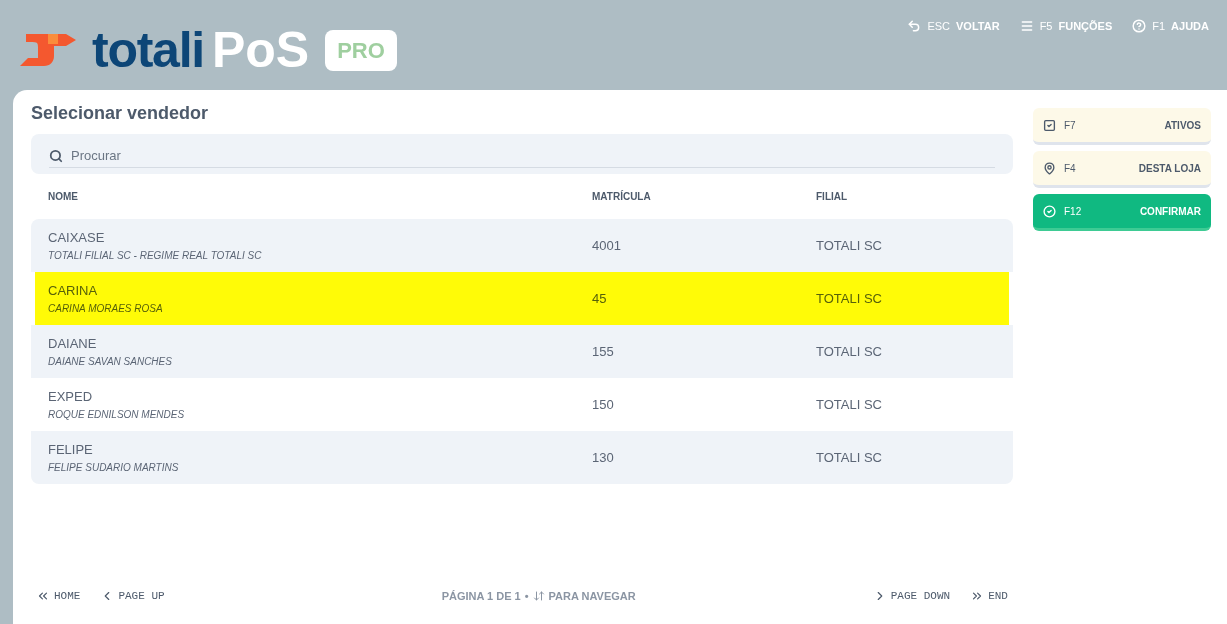  I want to click on table-row: DAIANE DAIANE SAVAN SANCHES 155 TOTALI SC, so click(522, 351).